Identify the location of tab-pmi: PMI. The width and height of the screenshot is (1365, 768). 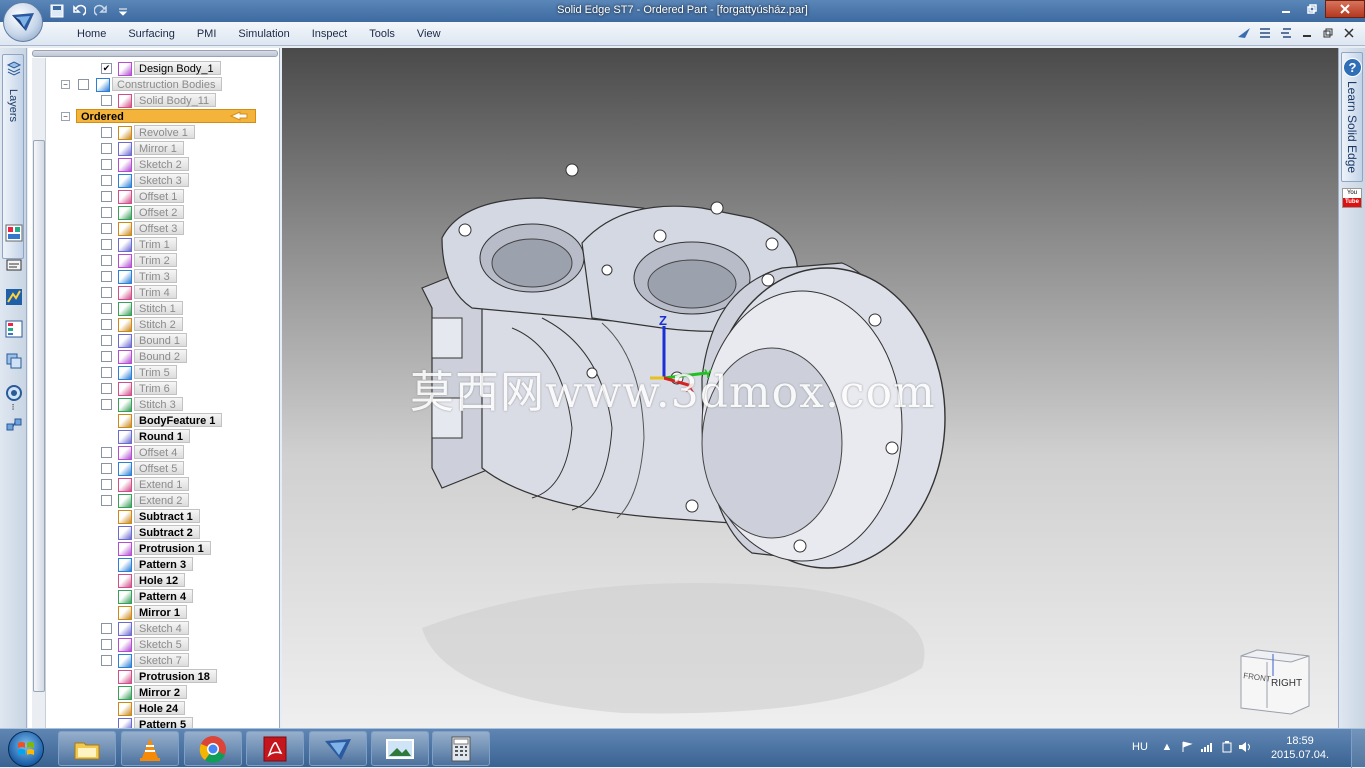
(207, 34).